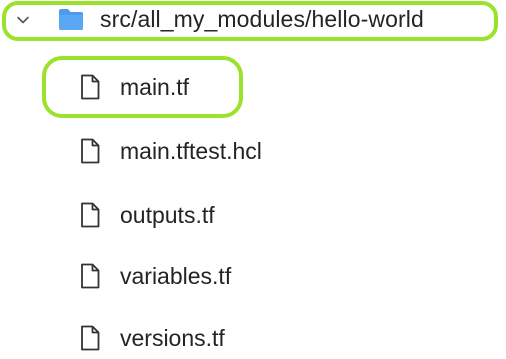 Image resolution: width=506 pixels, height=359 pixels. Describe the element at coordinates (167, 215) in the screenshot. I see `file-label: outputs.tf` at that location.